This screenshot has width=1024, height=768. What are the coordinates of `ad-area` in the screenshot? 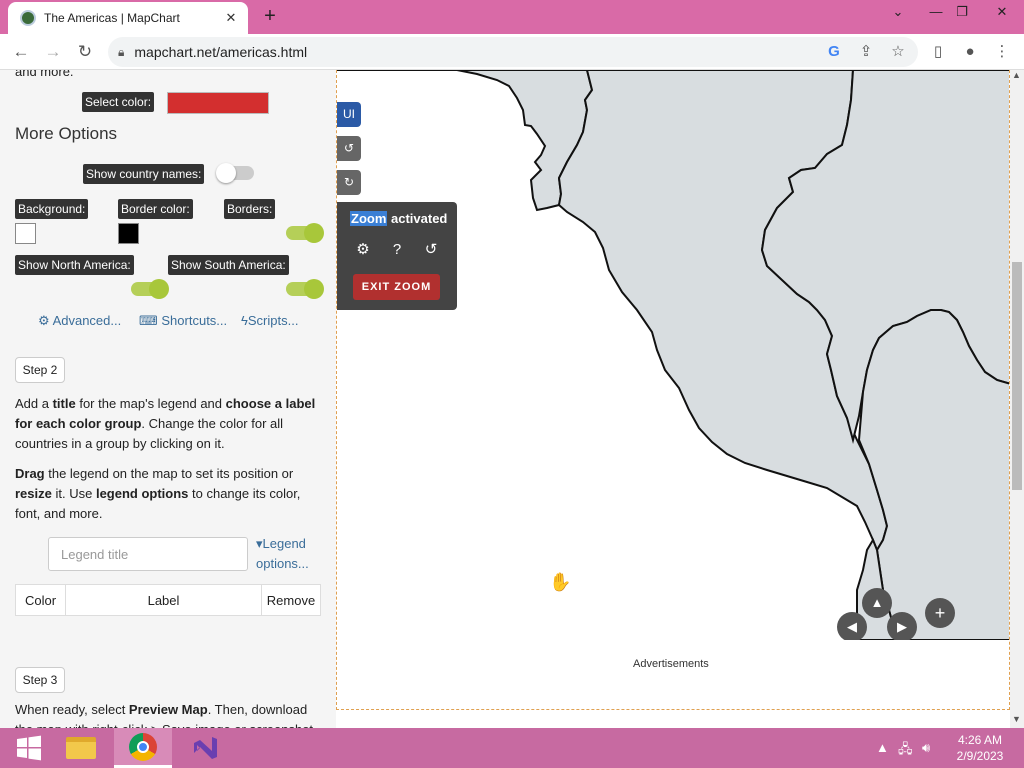 It's located at (673, 674).